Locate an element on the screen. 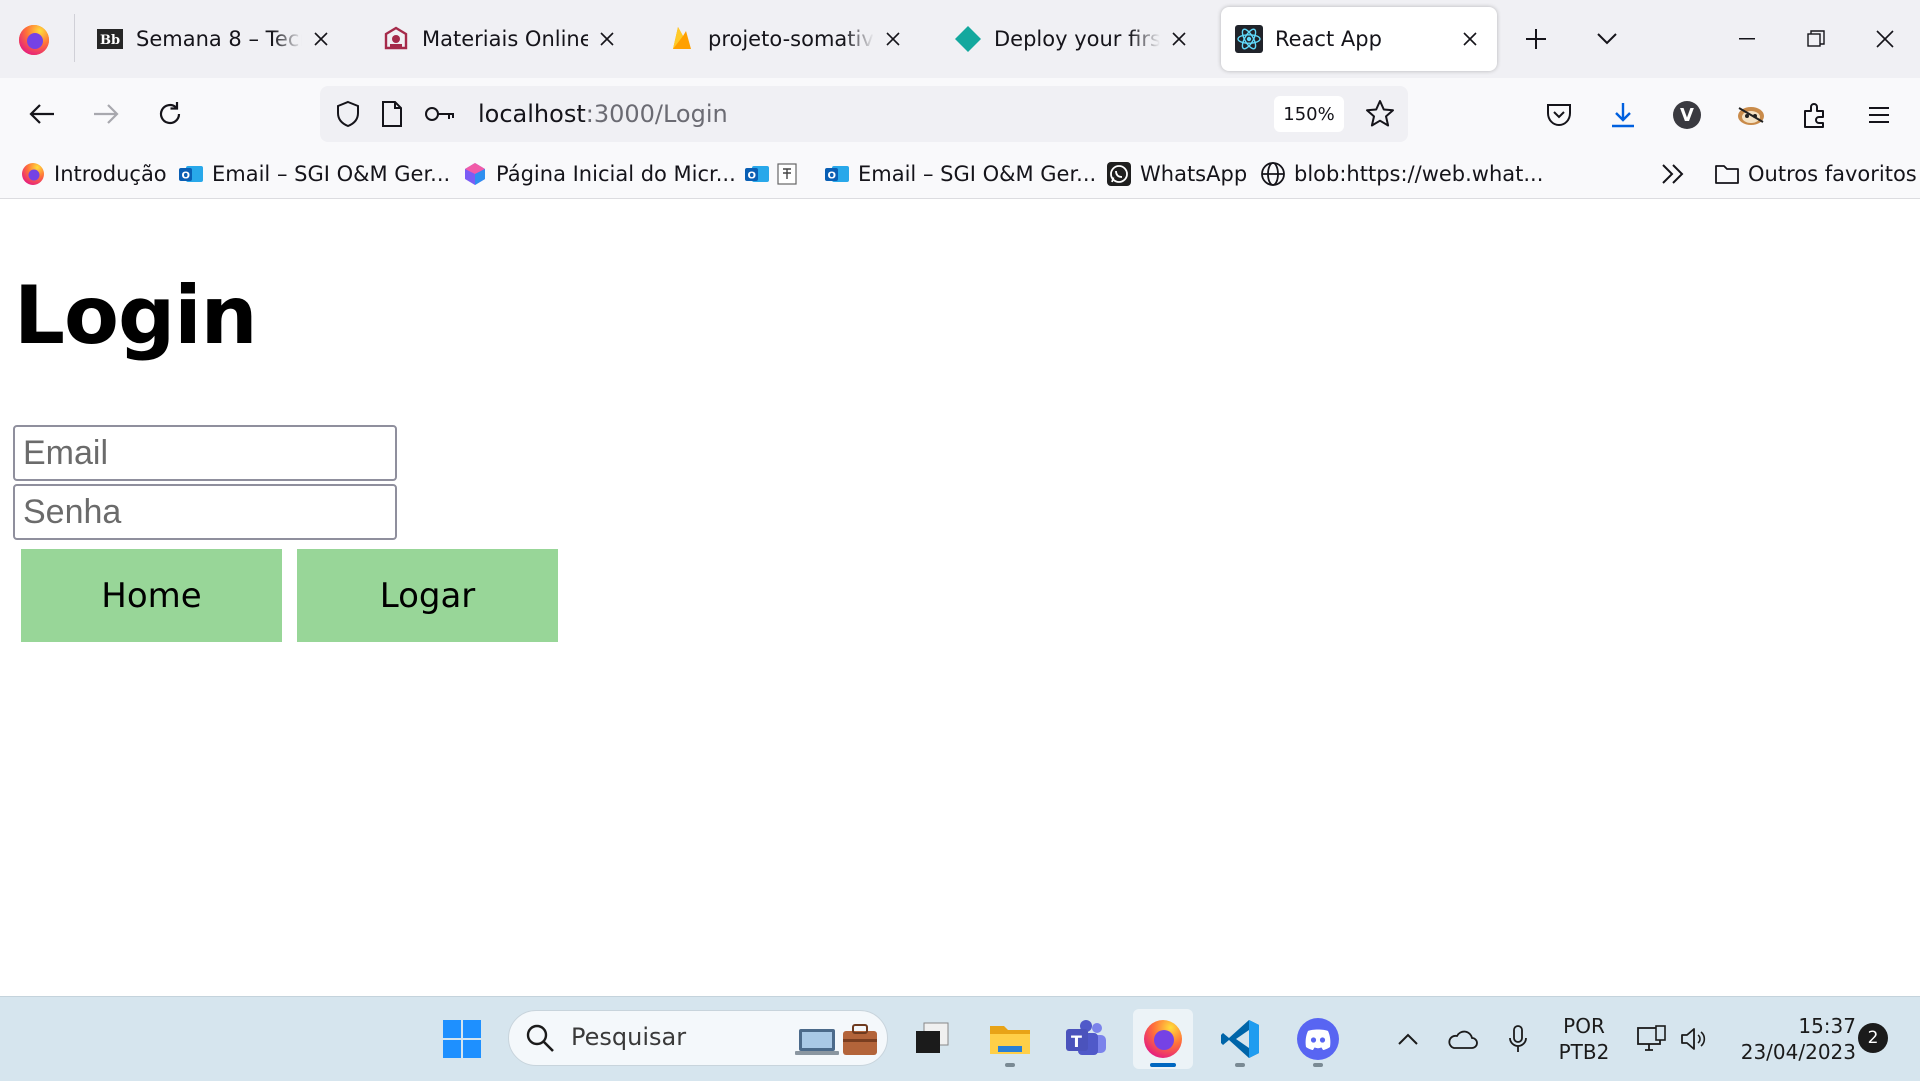 The height and width of the screenshot is (1081, 1920). show-hidden-icons-chevron-up-icon is located at coordinates (1408, 1039).